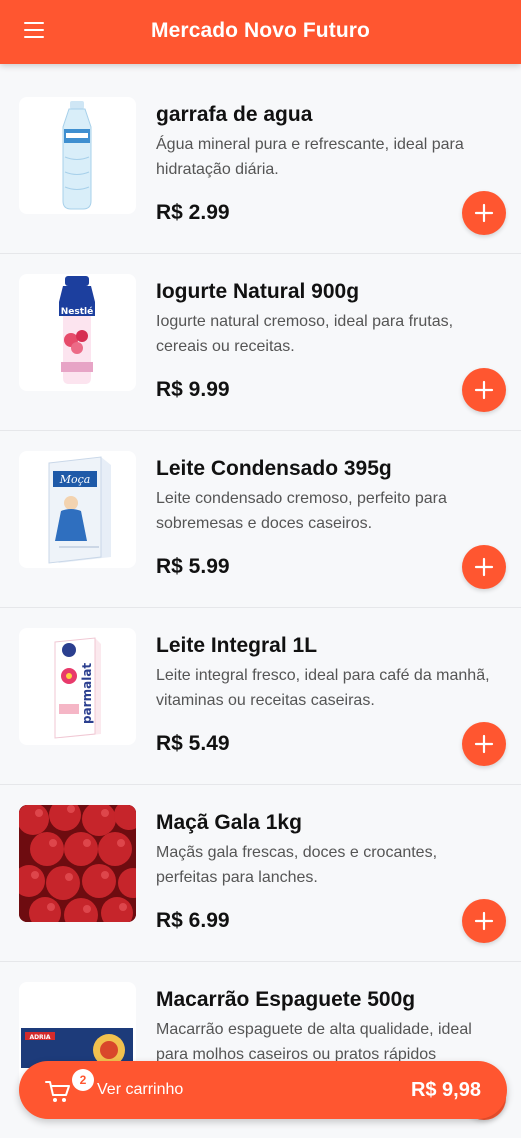  Describe the element at coordinates (77, 332) in the screenshot. I see `yogurt-bottle-image: Nestlé` at that location.